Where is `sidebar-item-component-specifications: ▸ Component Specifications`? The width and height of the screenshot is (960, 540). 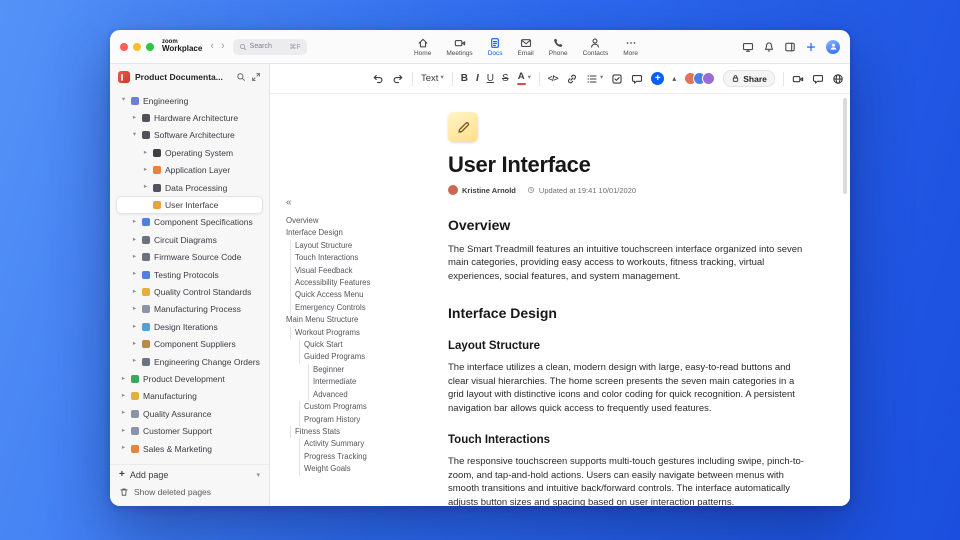 sidebar-item-component-specifications: ▸ Component Specifications is located at coordinates (189, 222).